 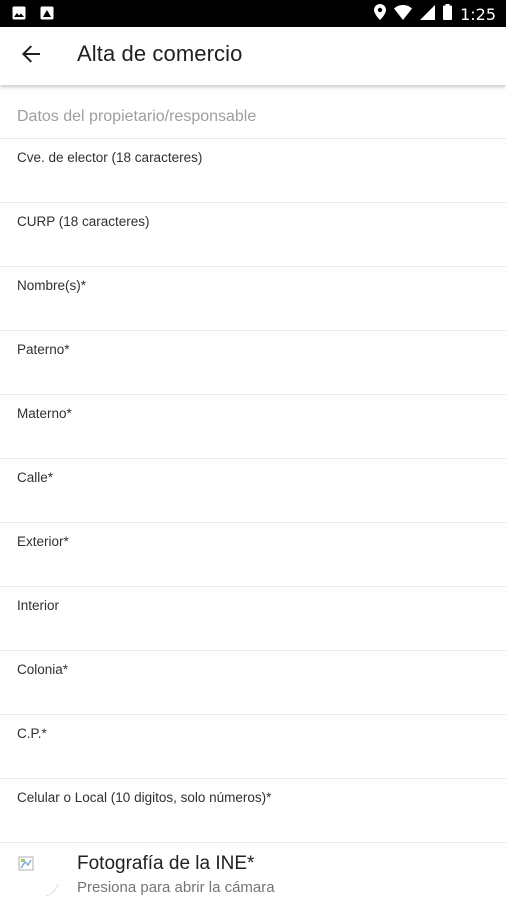 I want to click on photo-icon, so click(x=47, y=15).